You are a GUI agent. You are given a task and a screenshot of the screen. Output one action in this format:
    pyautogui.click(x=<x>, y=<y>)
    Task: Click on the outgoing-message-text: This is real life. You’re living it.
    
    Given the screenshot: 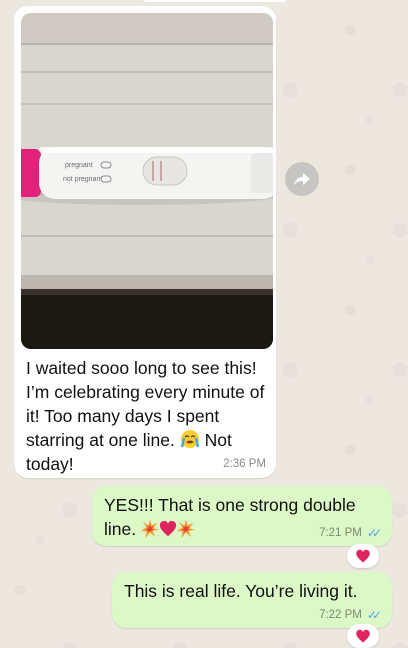 What is the action you would take?
    pyautogui.click(x=241, y=591)
    